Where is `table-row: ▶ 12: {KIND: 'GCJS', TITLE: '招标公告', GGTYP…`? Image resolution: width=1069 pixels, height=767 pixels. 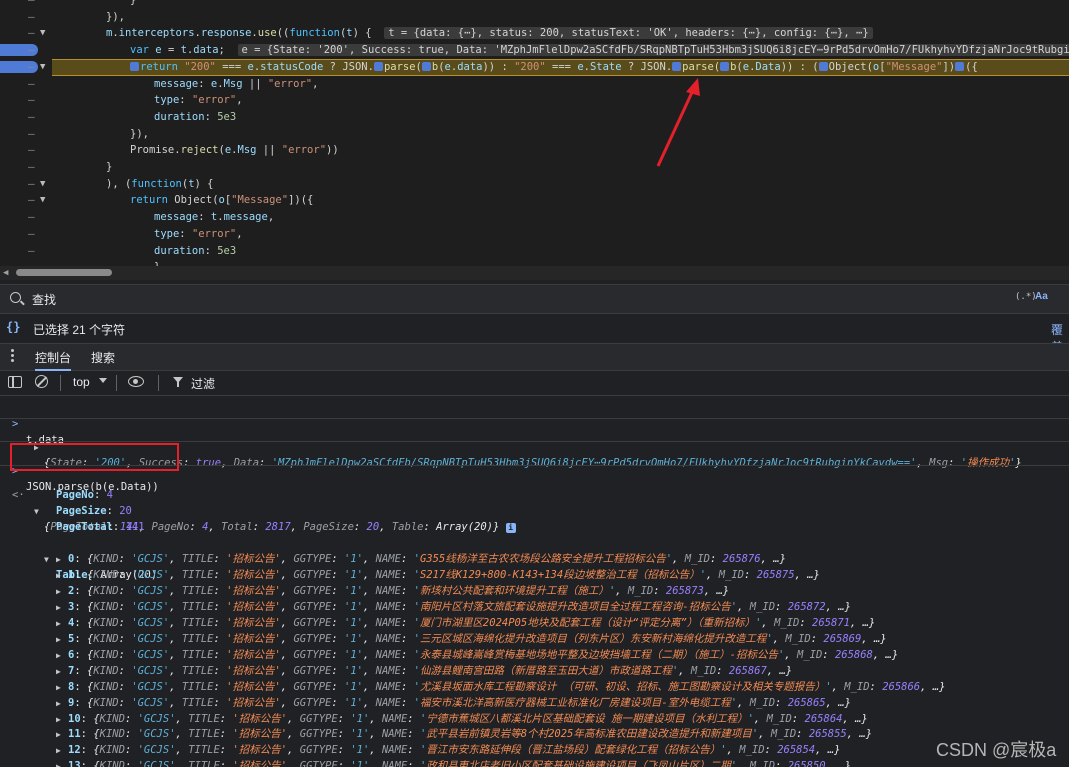
table-row: ▶ 12: {KIND: 'GCJS', TITLE: '招标公告', GGTYP… is located at coordinates (534, 751).